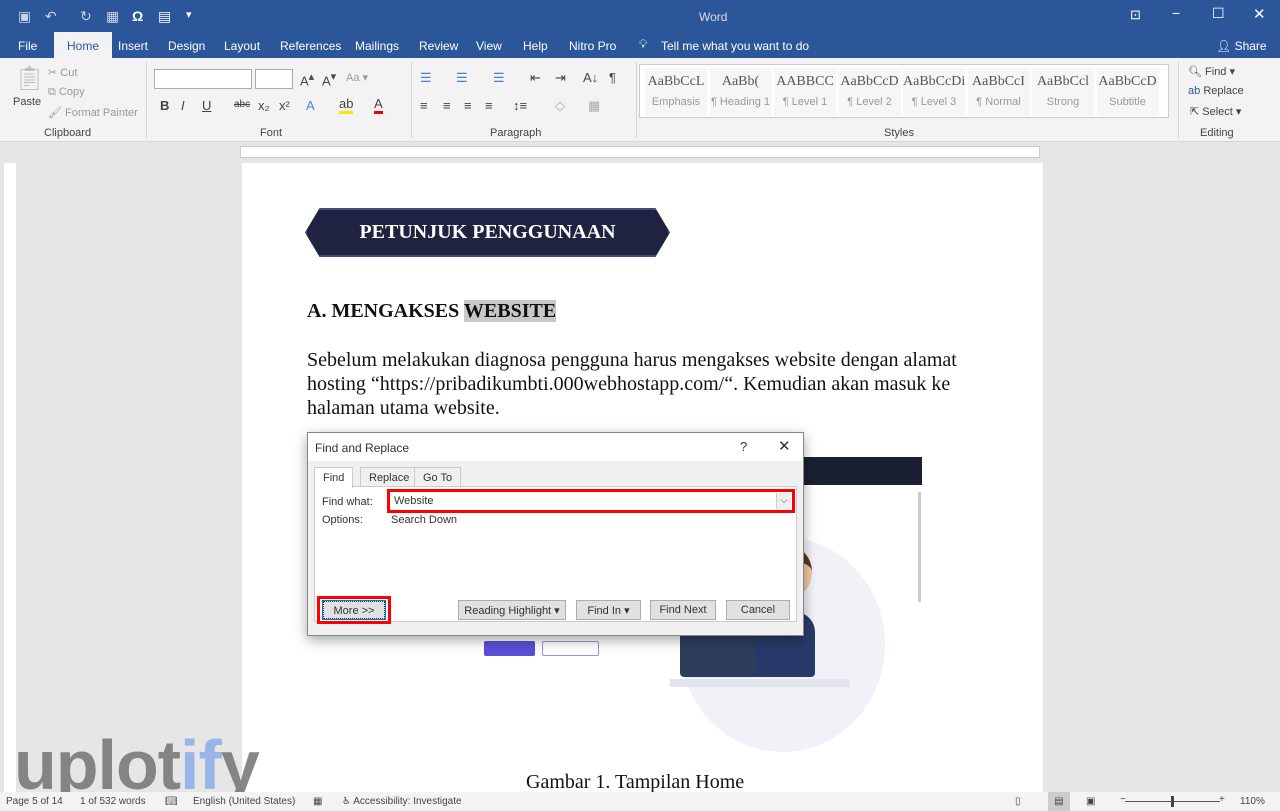 The image size is (1280, 811). What do you see at coordinates (378, 105) in the screenshot?
I see `font-color-icon: A` at bounding box center [378, 105].